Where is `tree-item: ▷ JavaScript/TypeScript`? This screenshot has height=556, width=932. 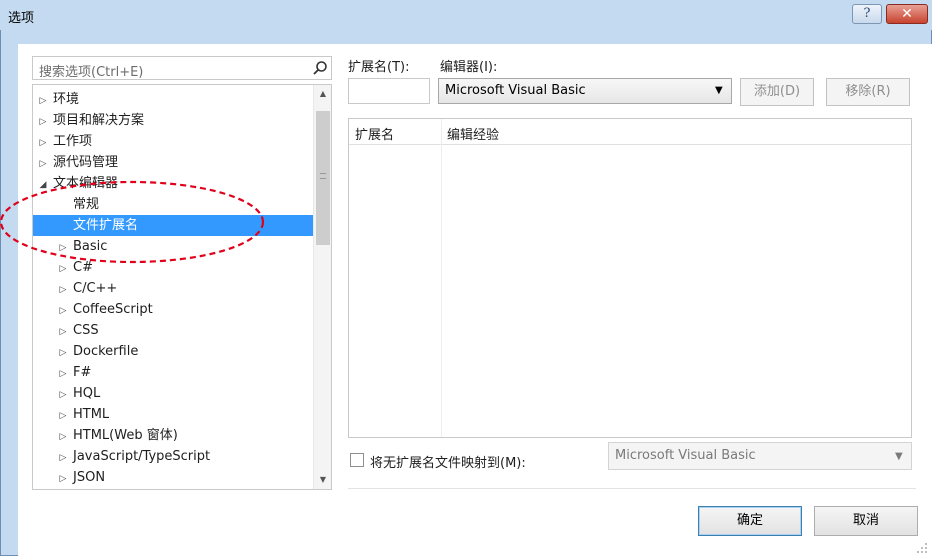
tree-item: ▷ JavaScript/TypeScript is located at coordinates (173, 456).